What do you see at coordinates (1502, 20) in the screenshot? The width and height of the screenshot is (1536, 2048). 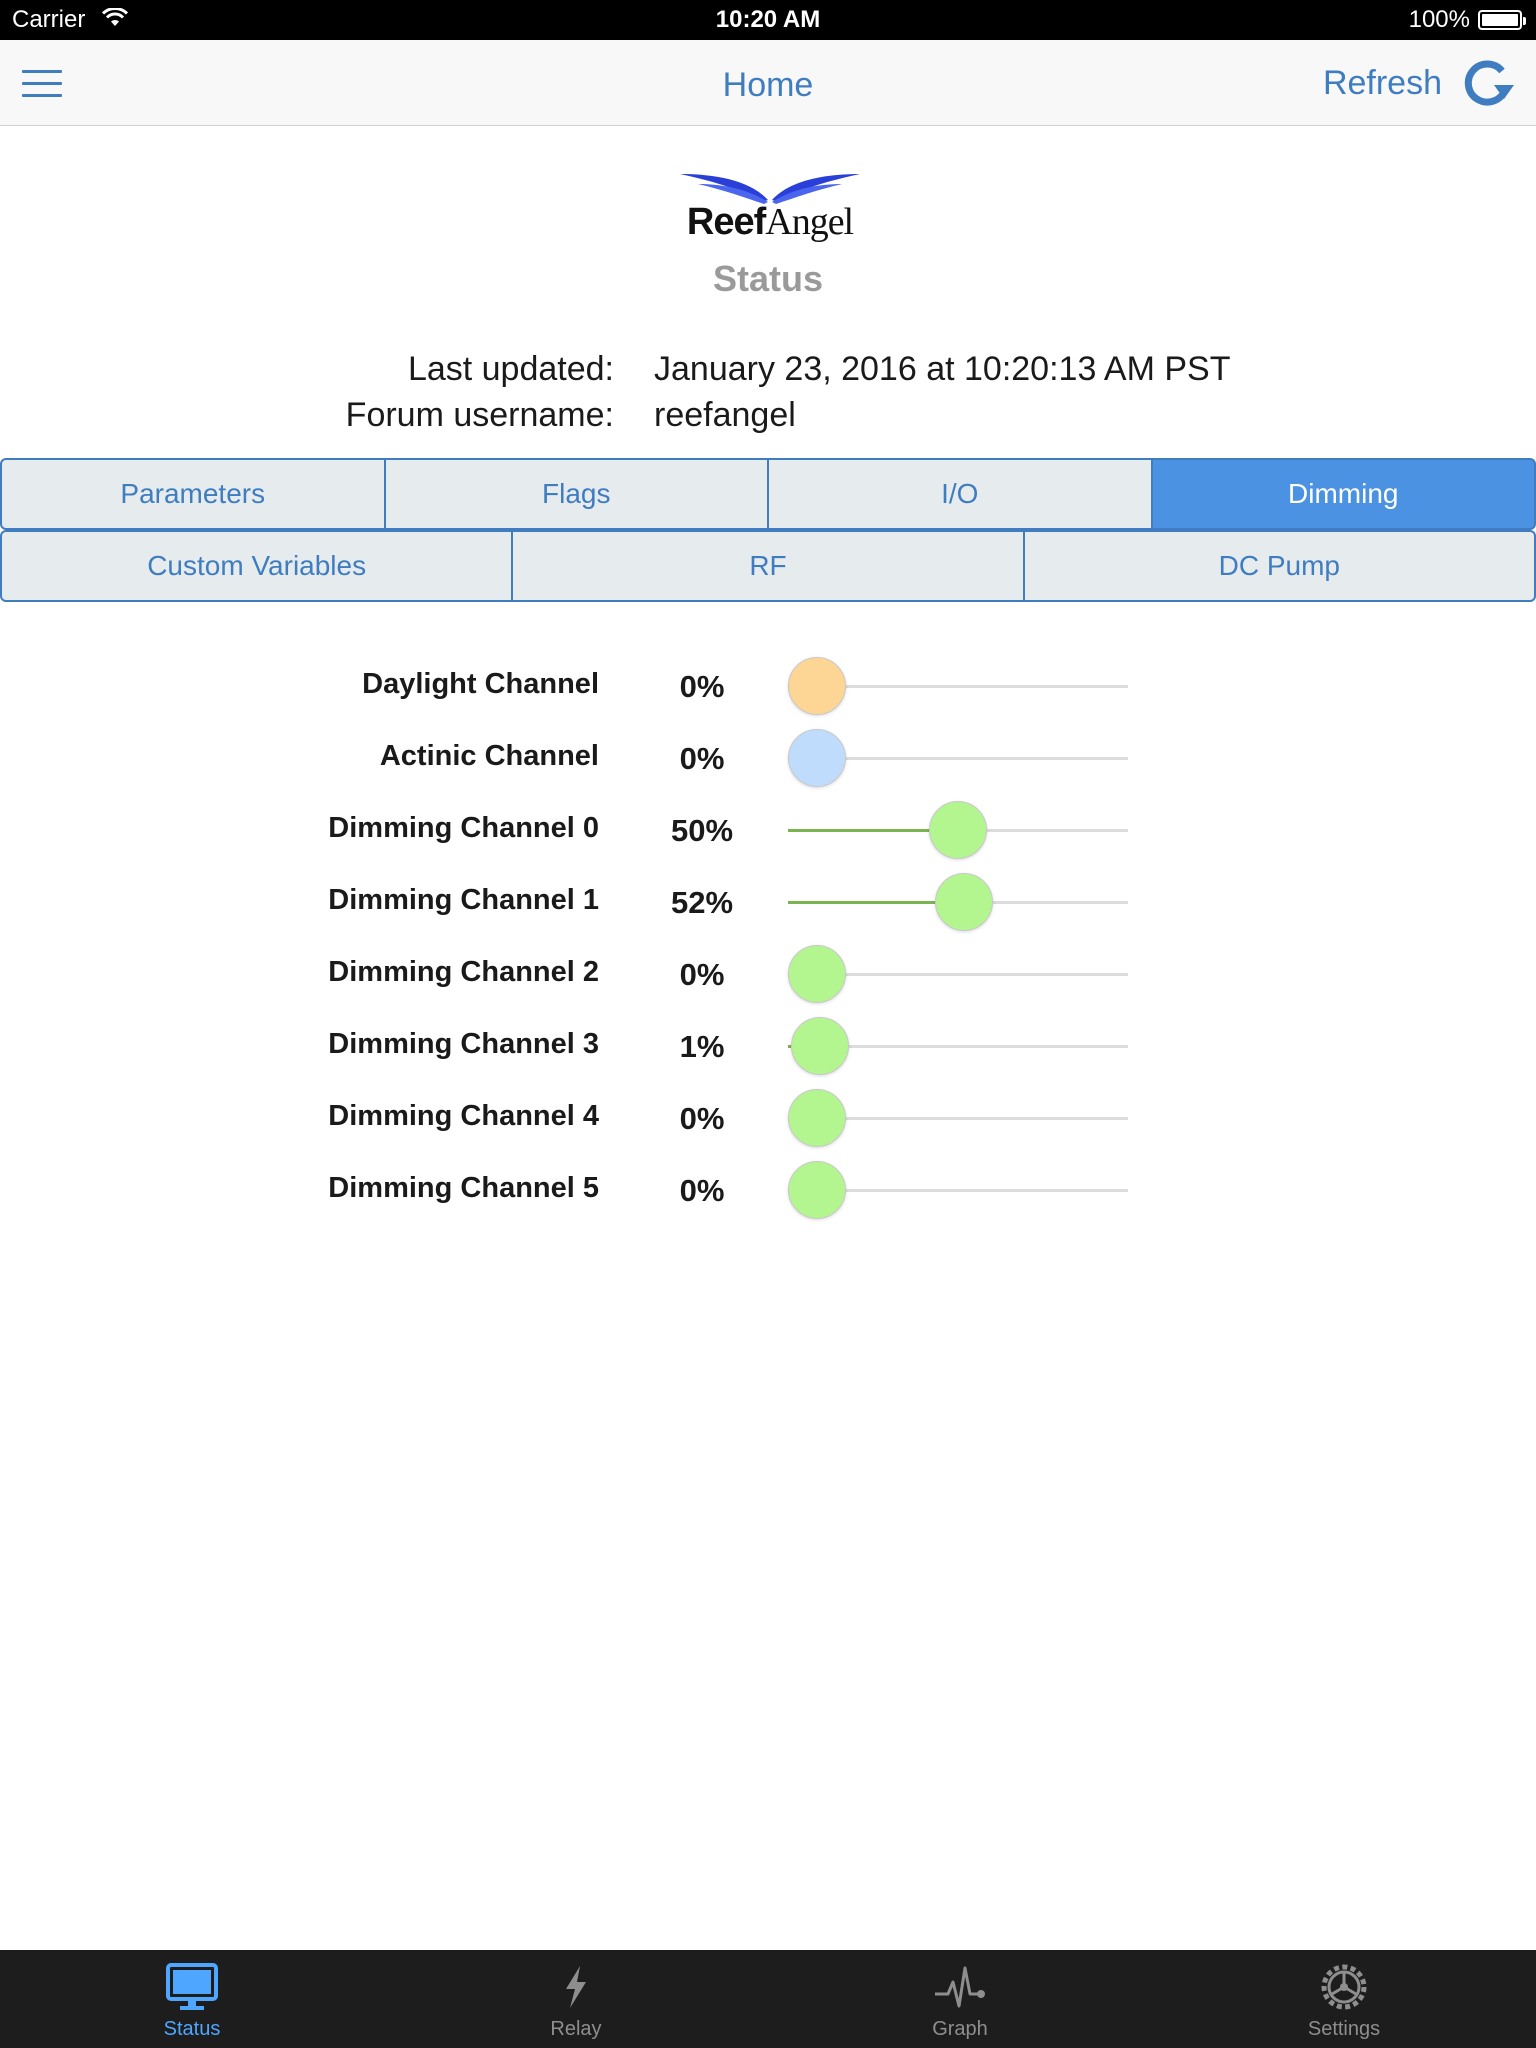 I see `battery-icon` at bounding box center [1502, 20].